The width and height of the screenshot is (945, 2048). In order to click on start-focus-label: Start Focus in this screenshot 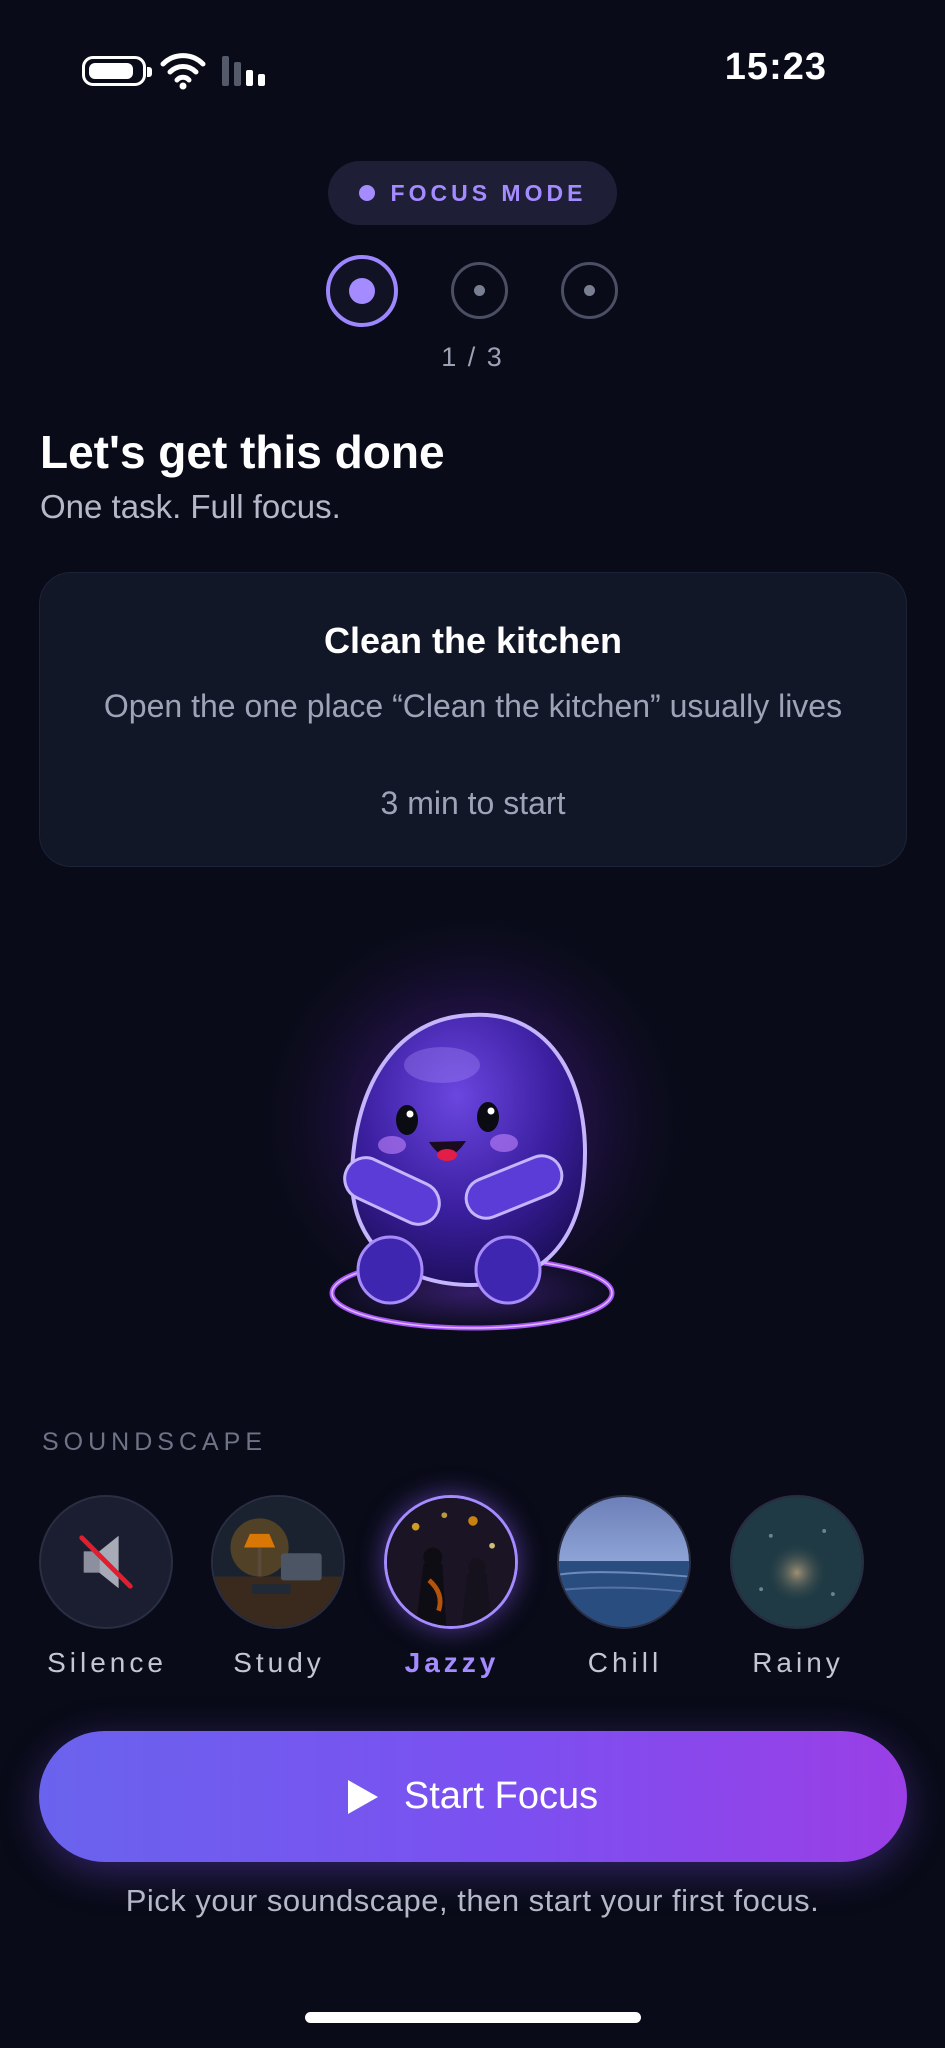, I will do `click(501, 1796)`.